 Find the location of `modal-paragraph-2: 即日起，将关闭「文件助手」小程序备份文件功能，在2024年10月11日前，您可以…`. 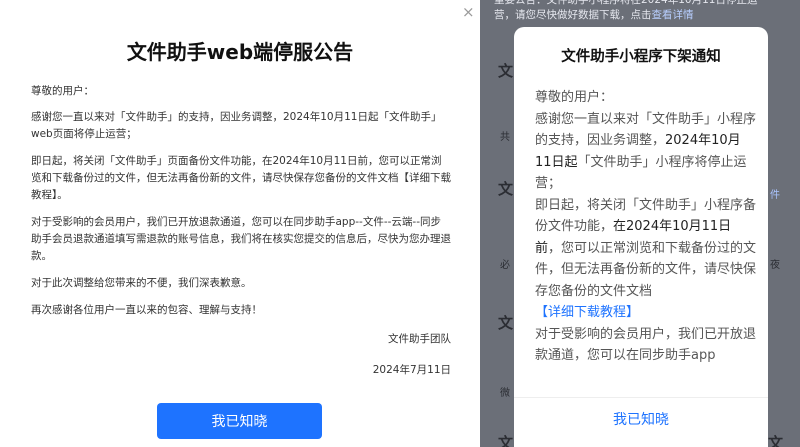

modal-paragraph-2: 即日起，将关闭「文件助手」小程序备份文件功能，在2024年10月11日前，您可以… is located at coordinates (646, 249).